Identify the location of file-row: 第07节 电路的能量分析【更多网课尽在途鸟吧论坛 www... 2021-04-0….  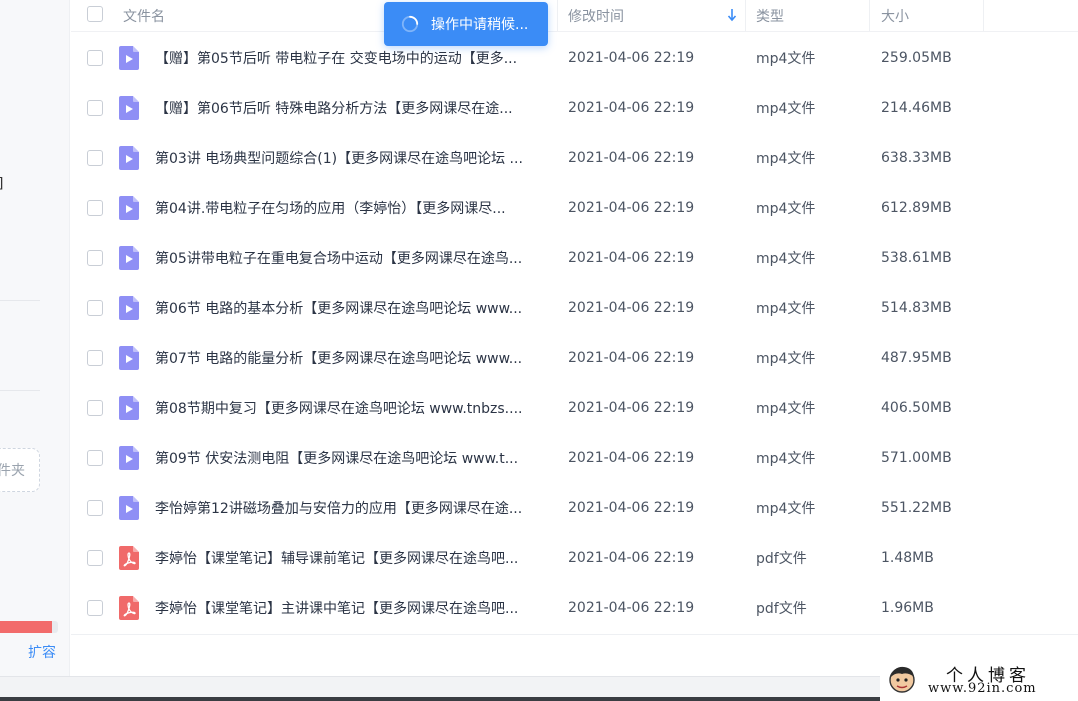
(574, 358).